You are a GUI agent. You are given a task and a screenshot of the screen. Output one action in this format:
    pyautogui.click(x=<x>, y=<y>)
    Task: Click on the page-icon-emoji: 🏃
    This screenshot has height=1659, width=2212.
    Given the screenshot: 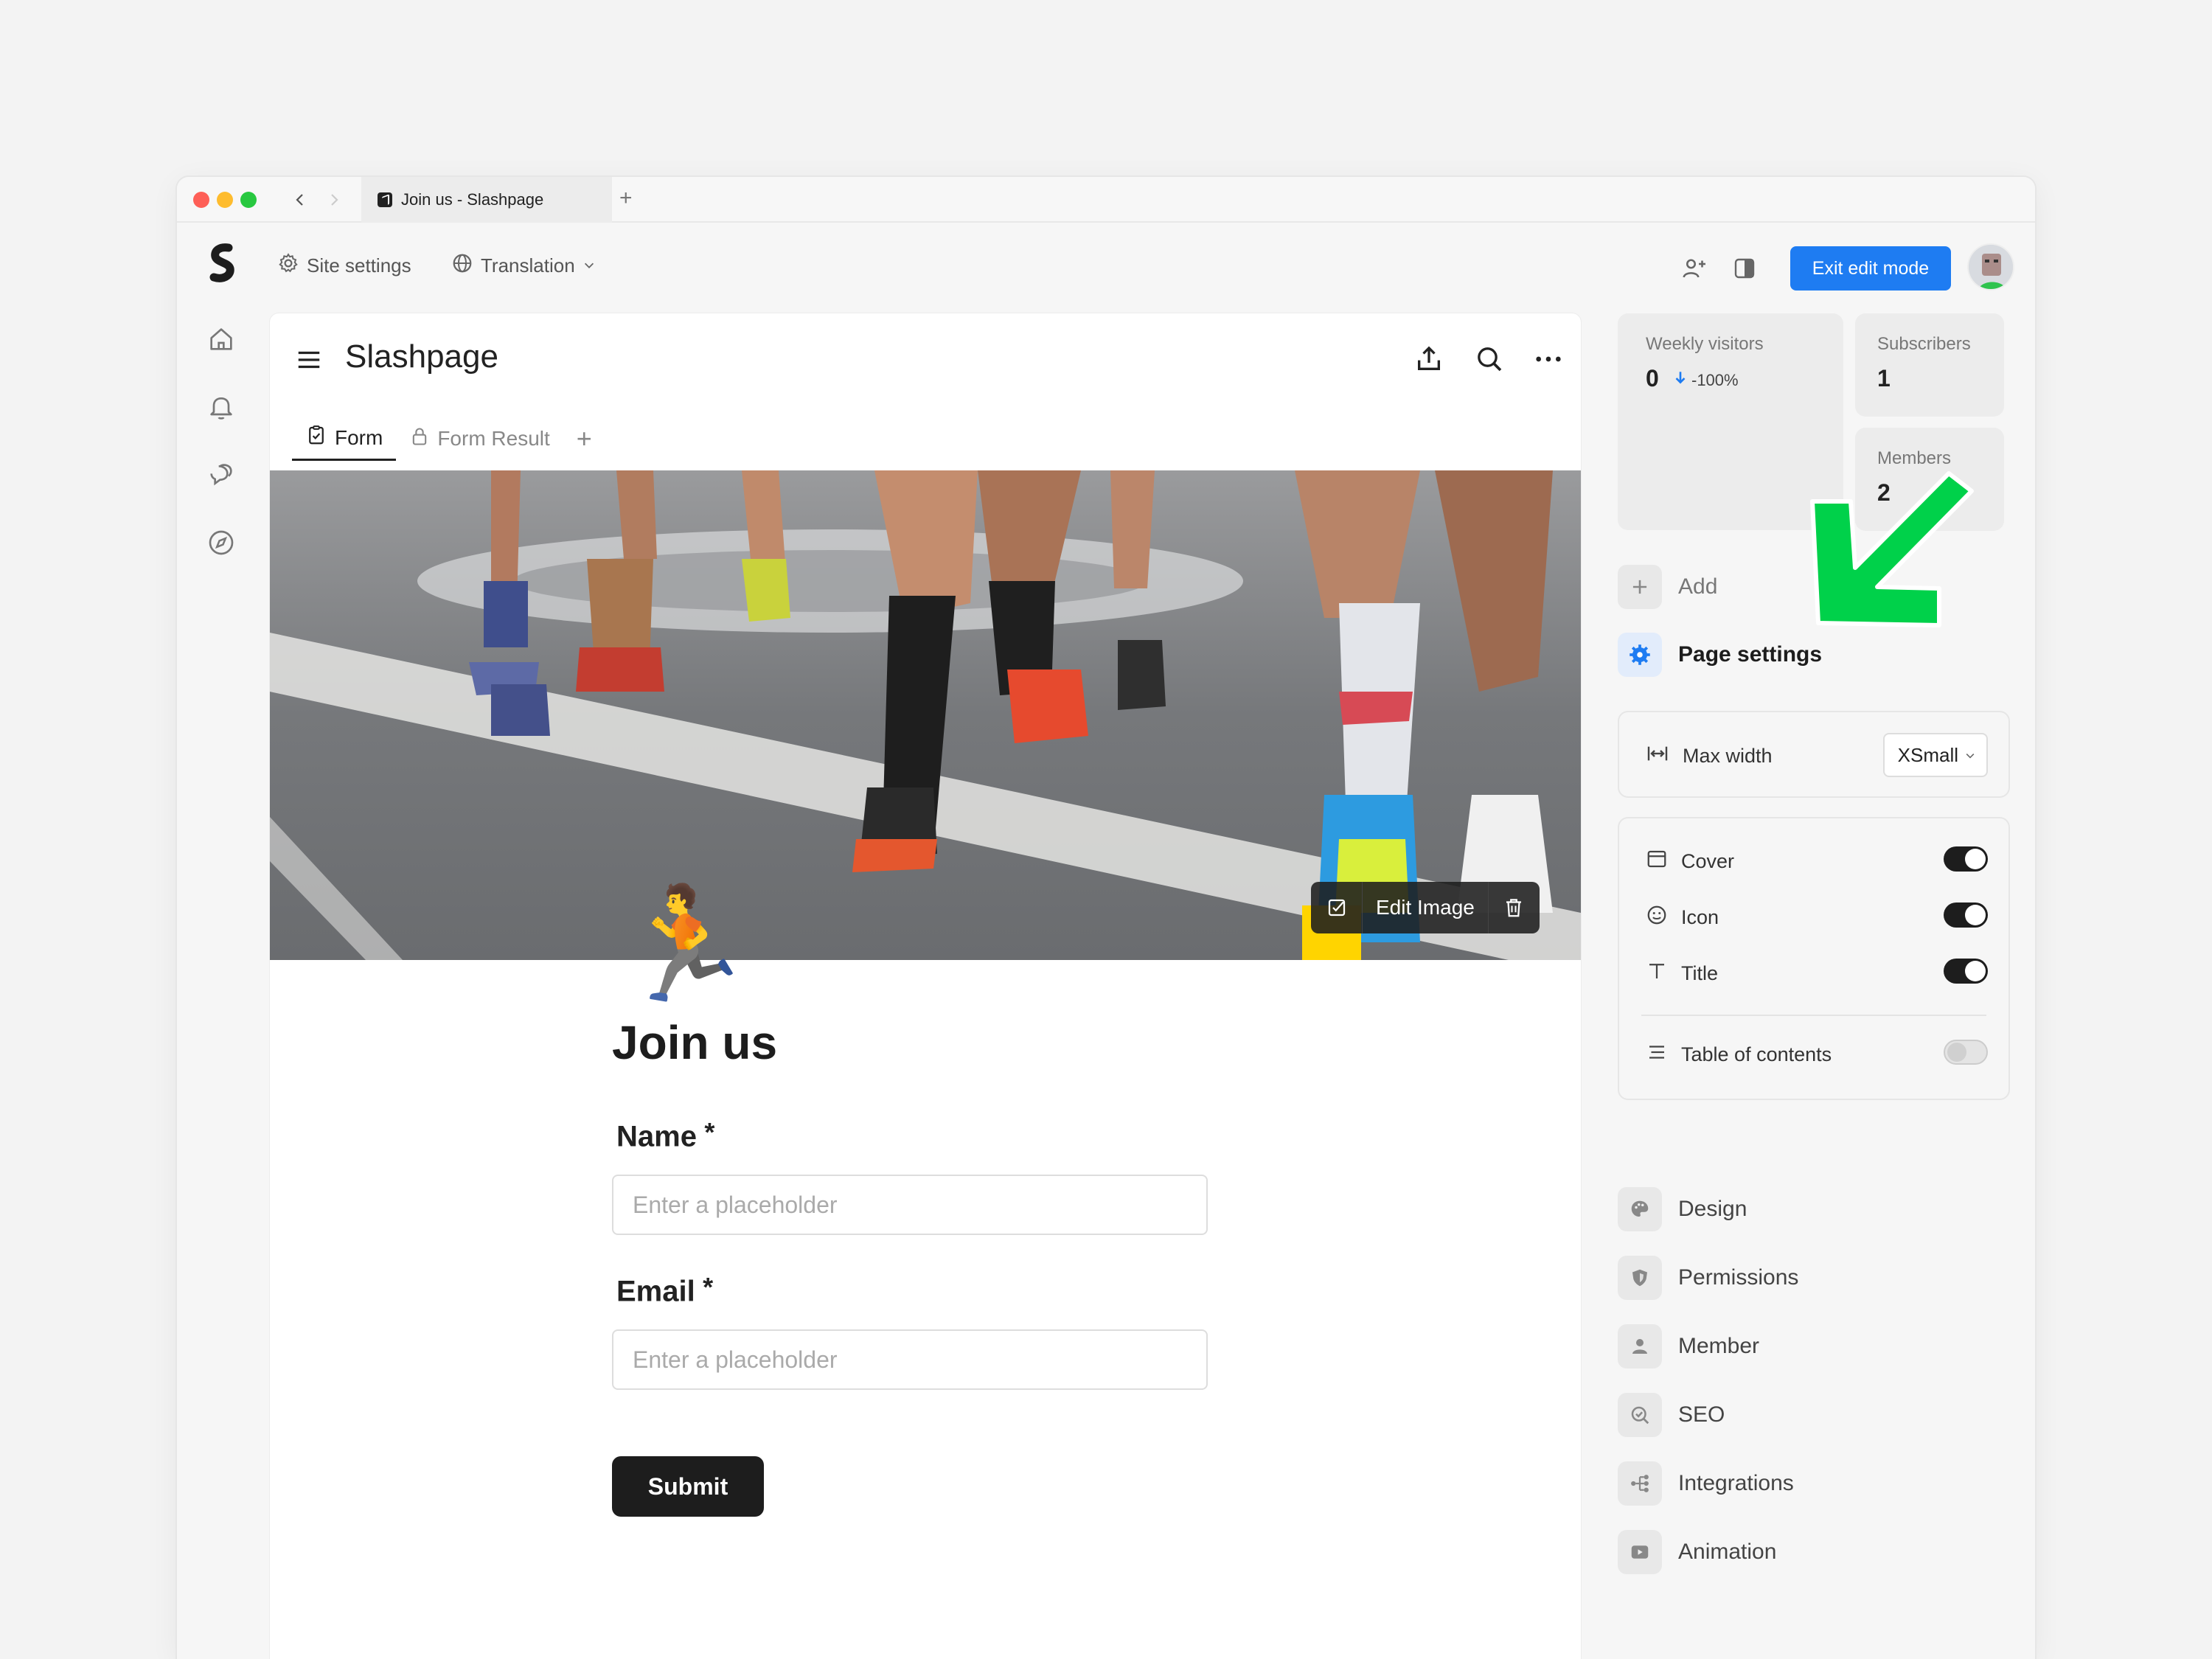 What is the action you would take?
    pyautogui.click(x=685, y=943)
    